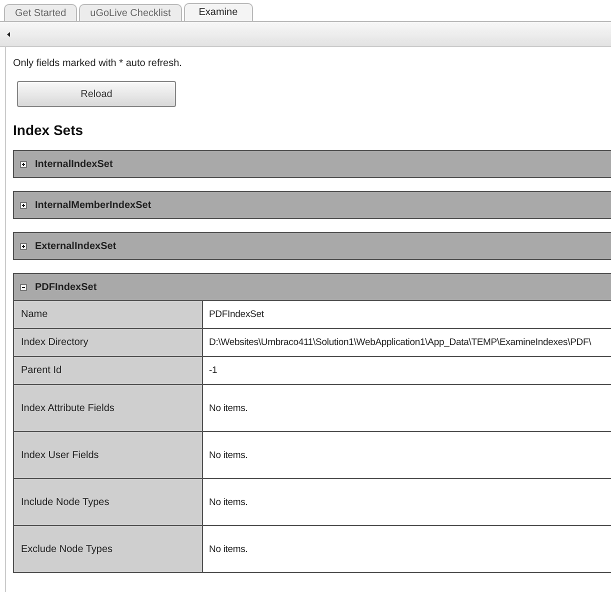  Describe the element at coordinates (312, 205) in the screenshot. I see `index-set-header: InternalMemberIndexSet` at that location.